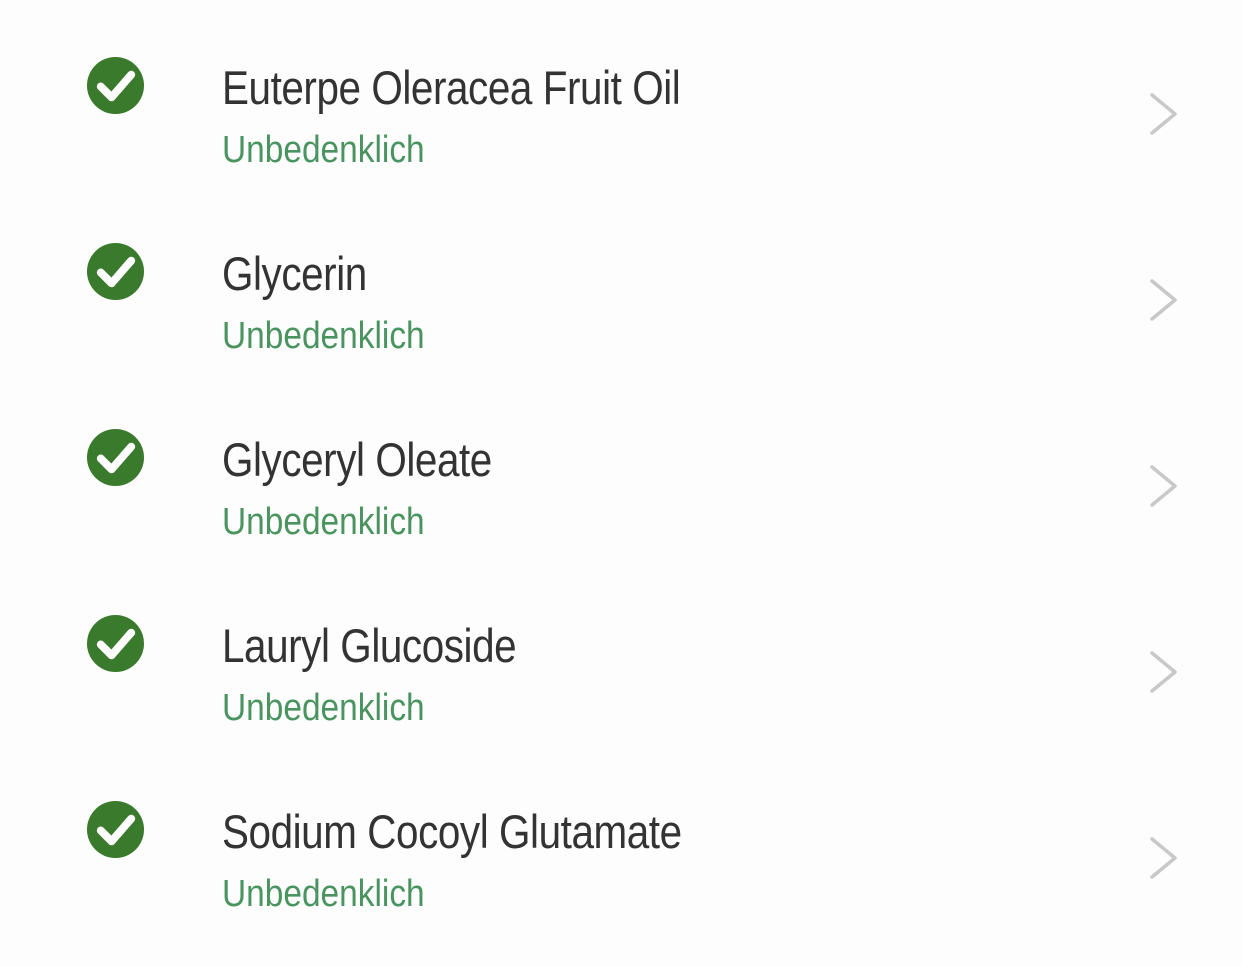 The height and width of the screenshot is (966, 1242). What do you see at coordinates (357, 459) in the screenshot?
I see `ingredient-name: Glyceryl Oleate` at bounding box center [357, 459].